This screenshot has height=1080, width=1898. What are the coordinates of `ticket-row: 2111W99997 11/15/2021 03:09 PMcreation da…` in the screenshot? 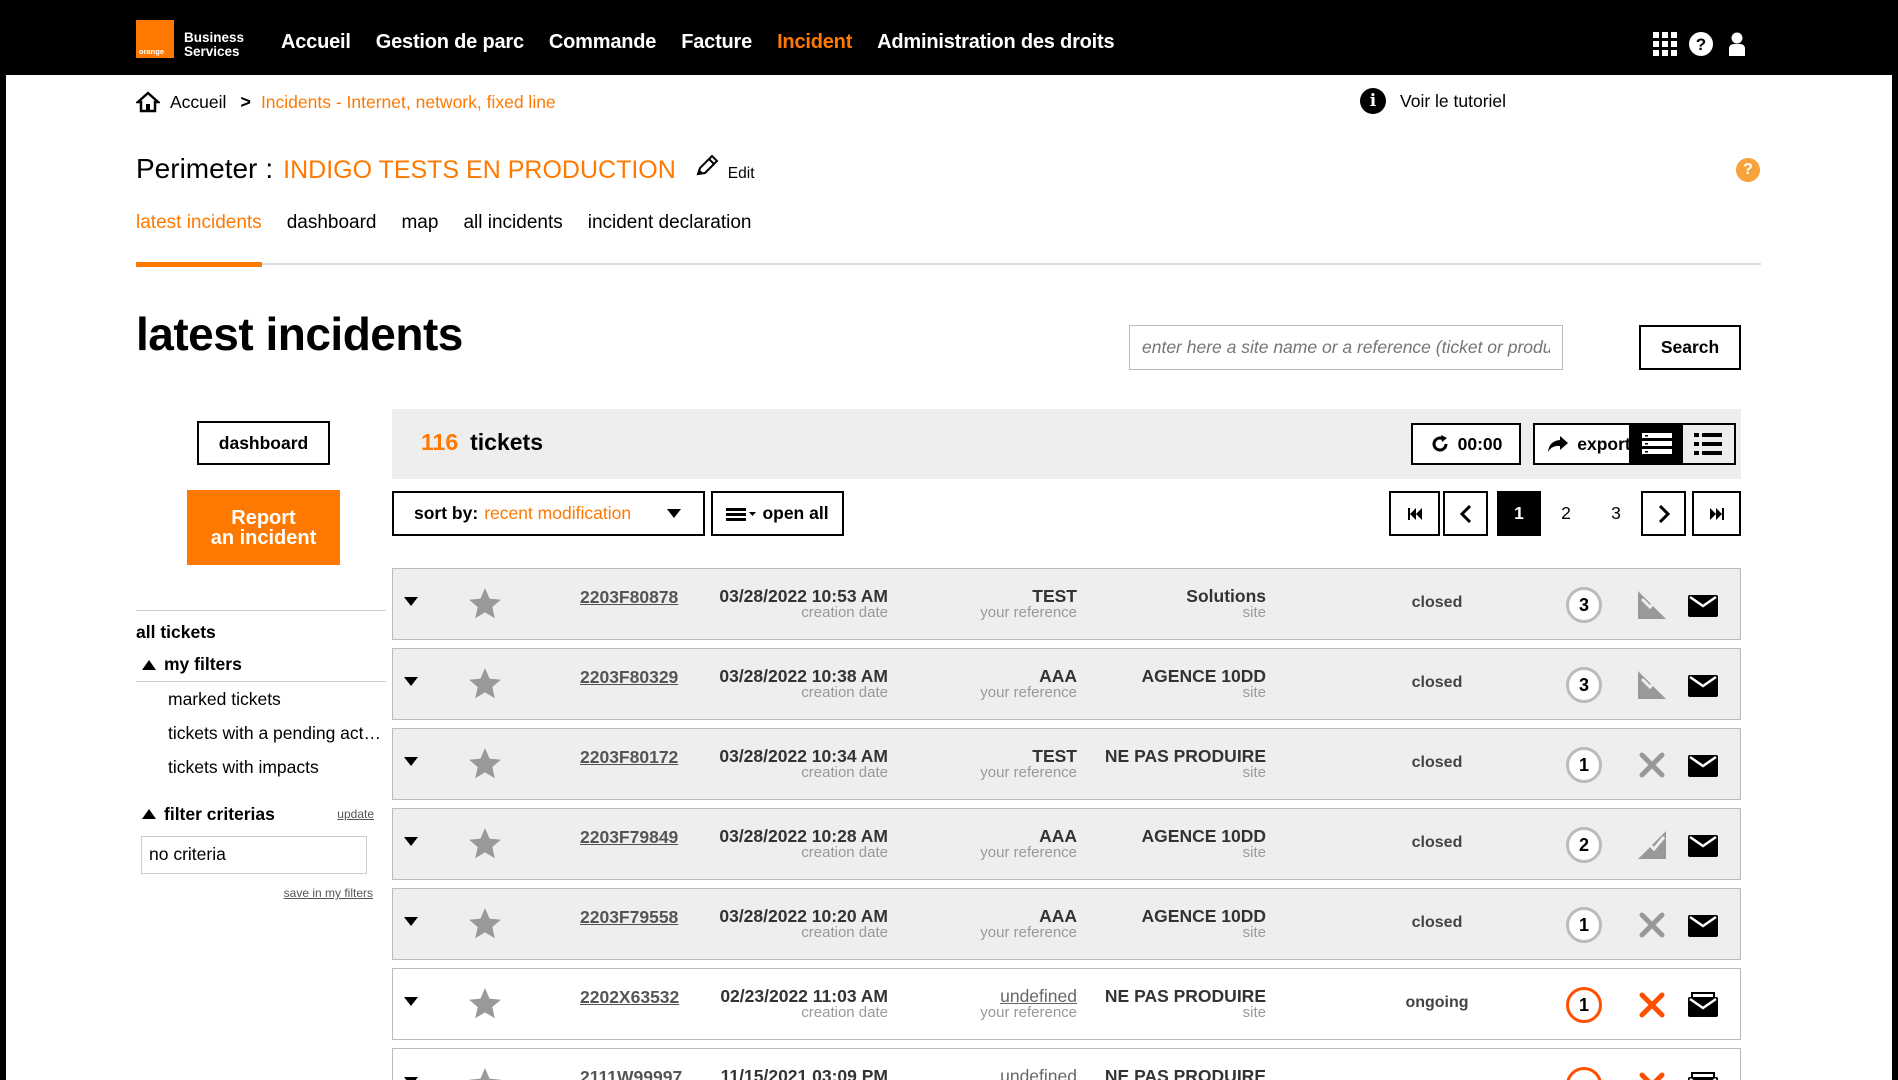 It's located at (1066, 1064).